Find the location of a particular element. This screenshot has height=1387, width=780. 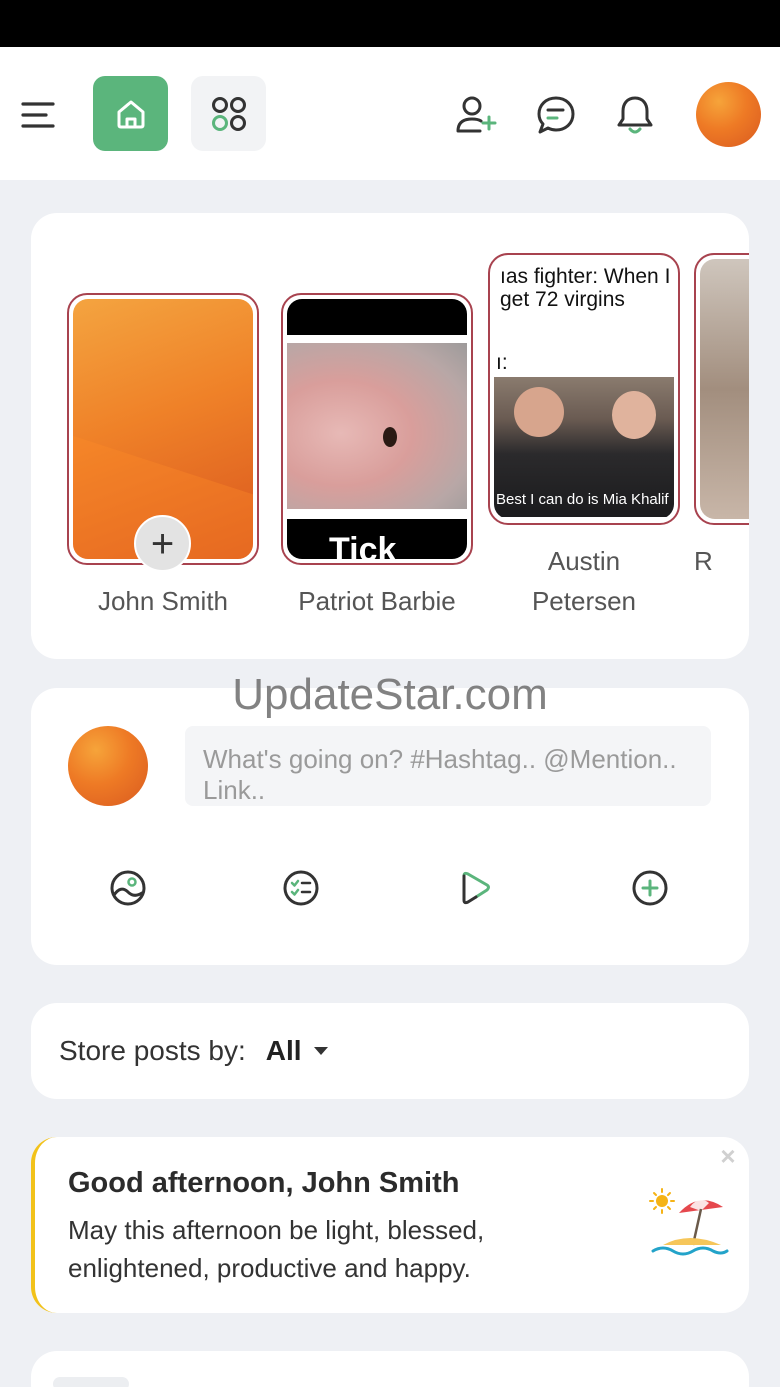

home-icon is located at coordinates (130, 114).